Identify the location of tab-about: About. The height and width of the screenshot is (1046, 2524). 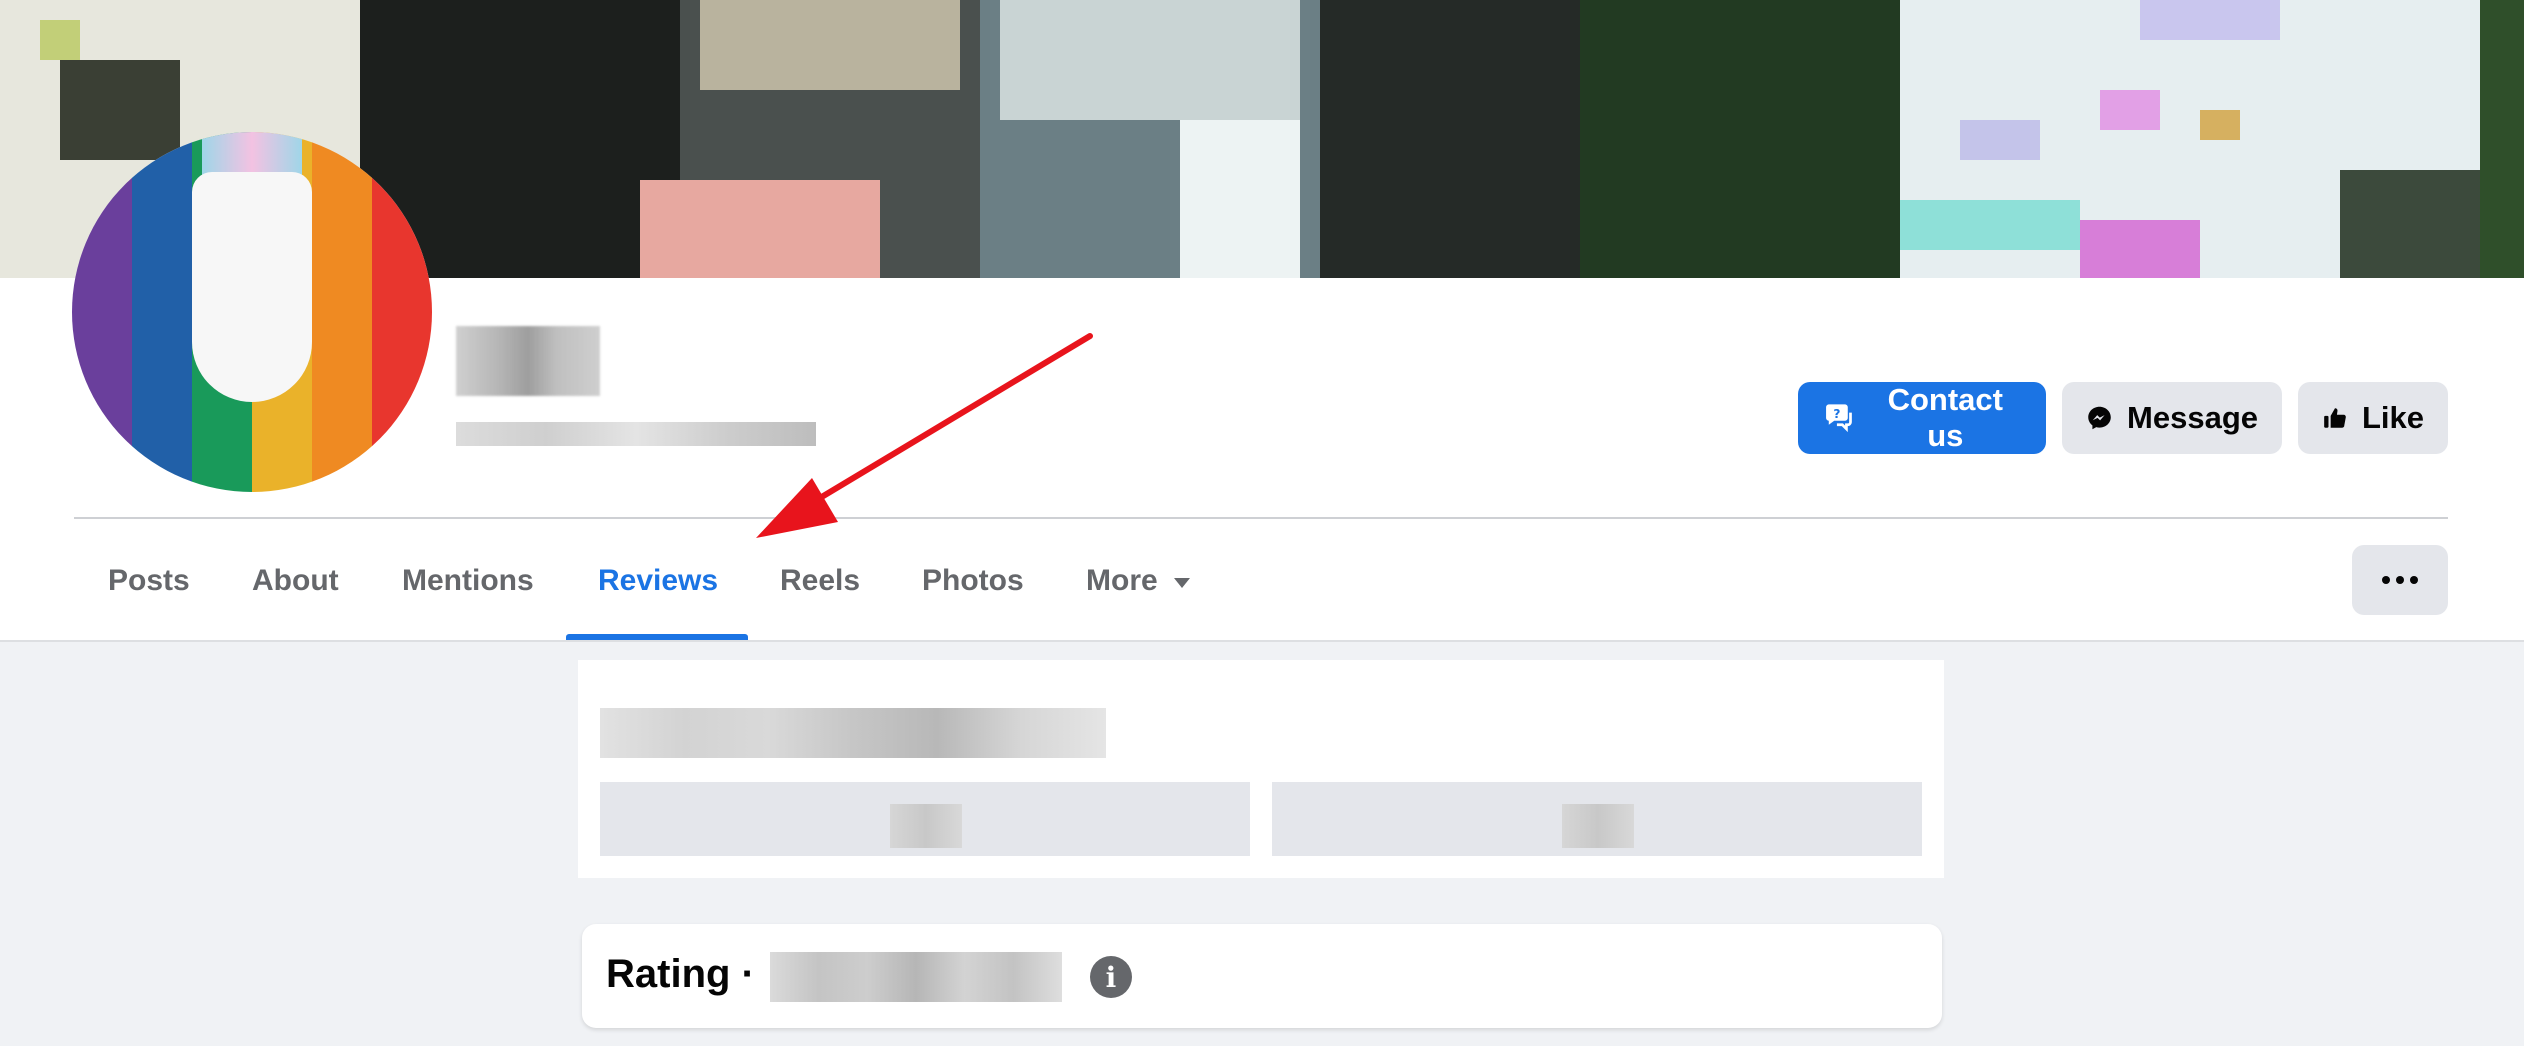
(295, 581).